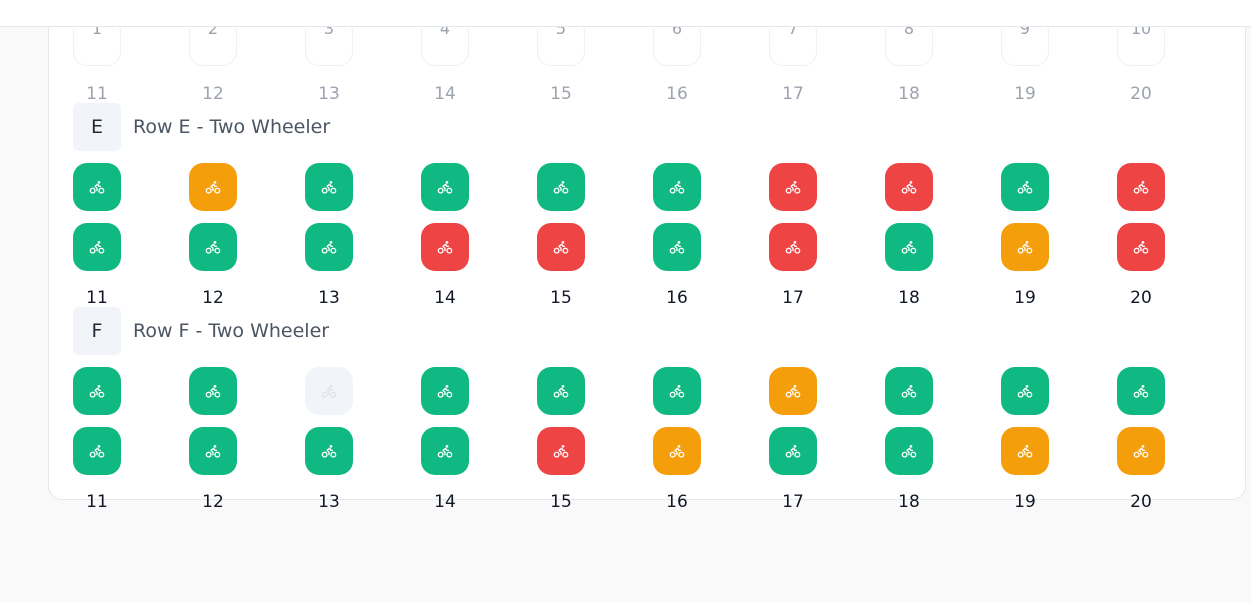 This screenshot has width=1251, height=602. Describe the element at coordinates (625, 13) in the screenshot. I see `top-bar` at that location.